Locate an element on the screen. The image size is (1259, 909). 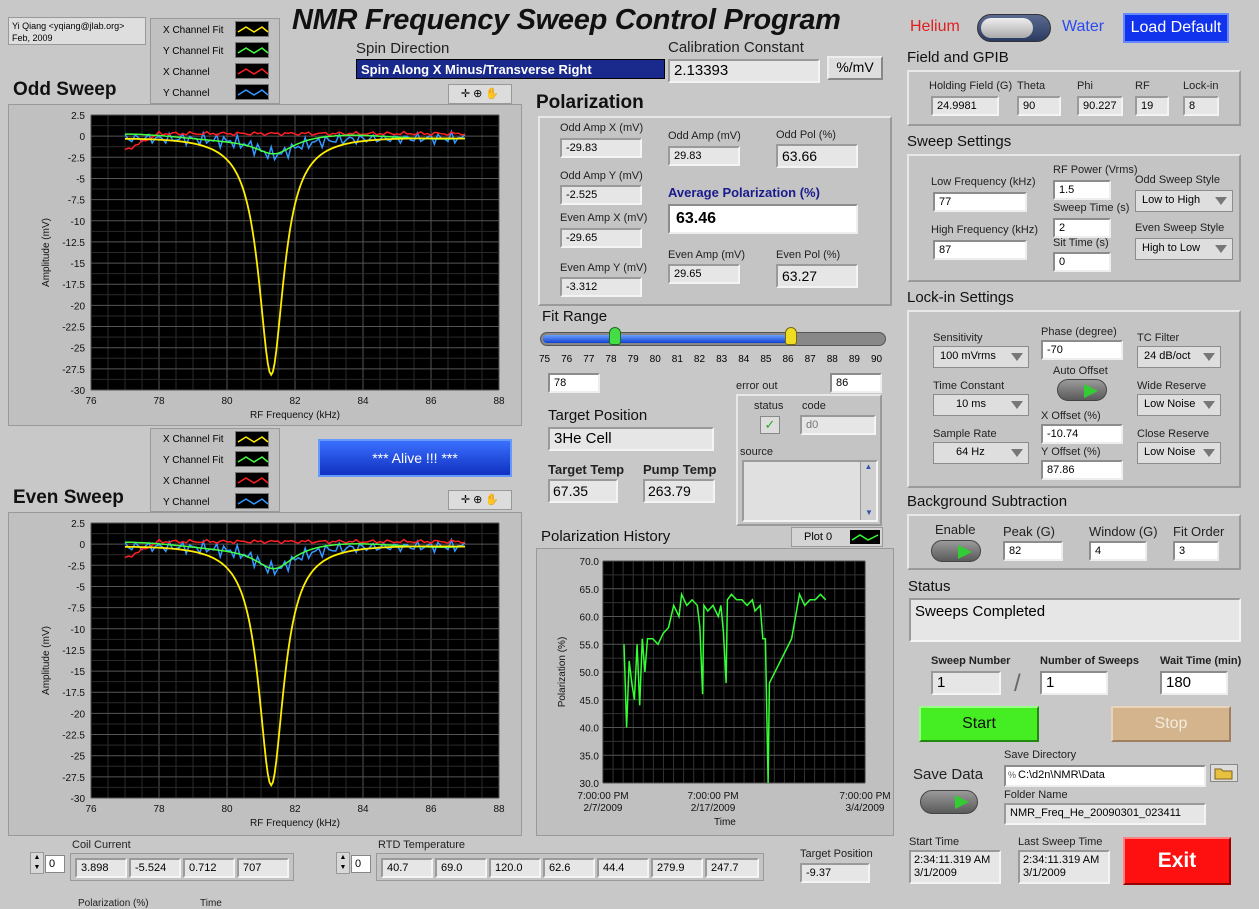
start-button: Start is located at coordinates (979, 724).